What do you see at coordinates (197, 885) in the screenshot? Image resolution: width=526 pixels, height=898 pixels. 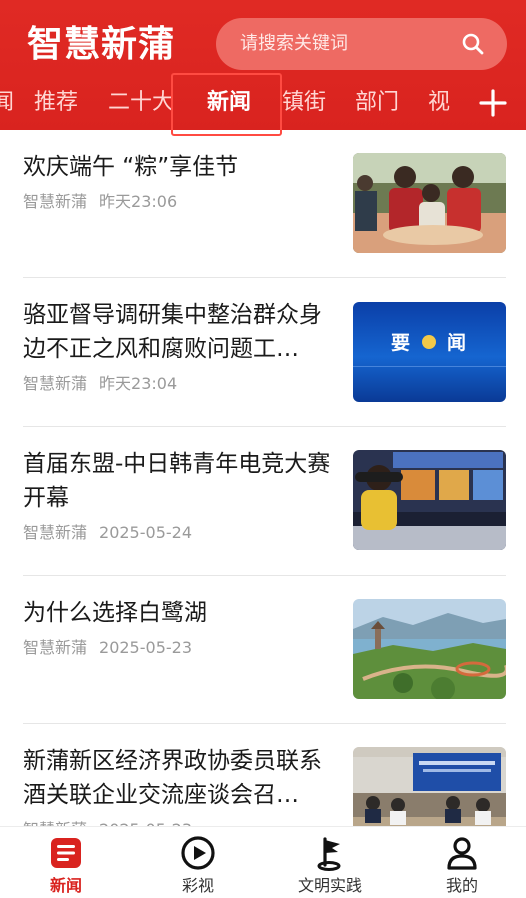 I see `nav-label: 彩视` at bounding box center [197, 885].